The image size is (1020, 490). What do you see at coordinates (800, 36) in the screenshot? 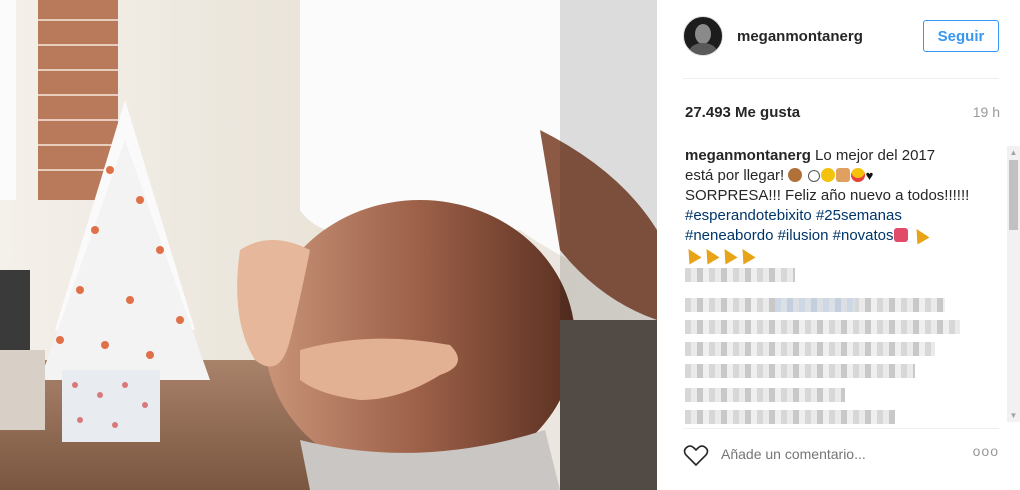
I see `username-link: meganmontanerg` at bounding box center [800, 36].